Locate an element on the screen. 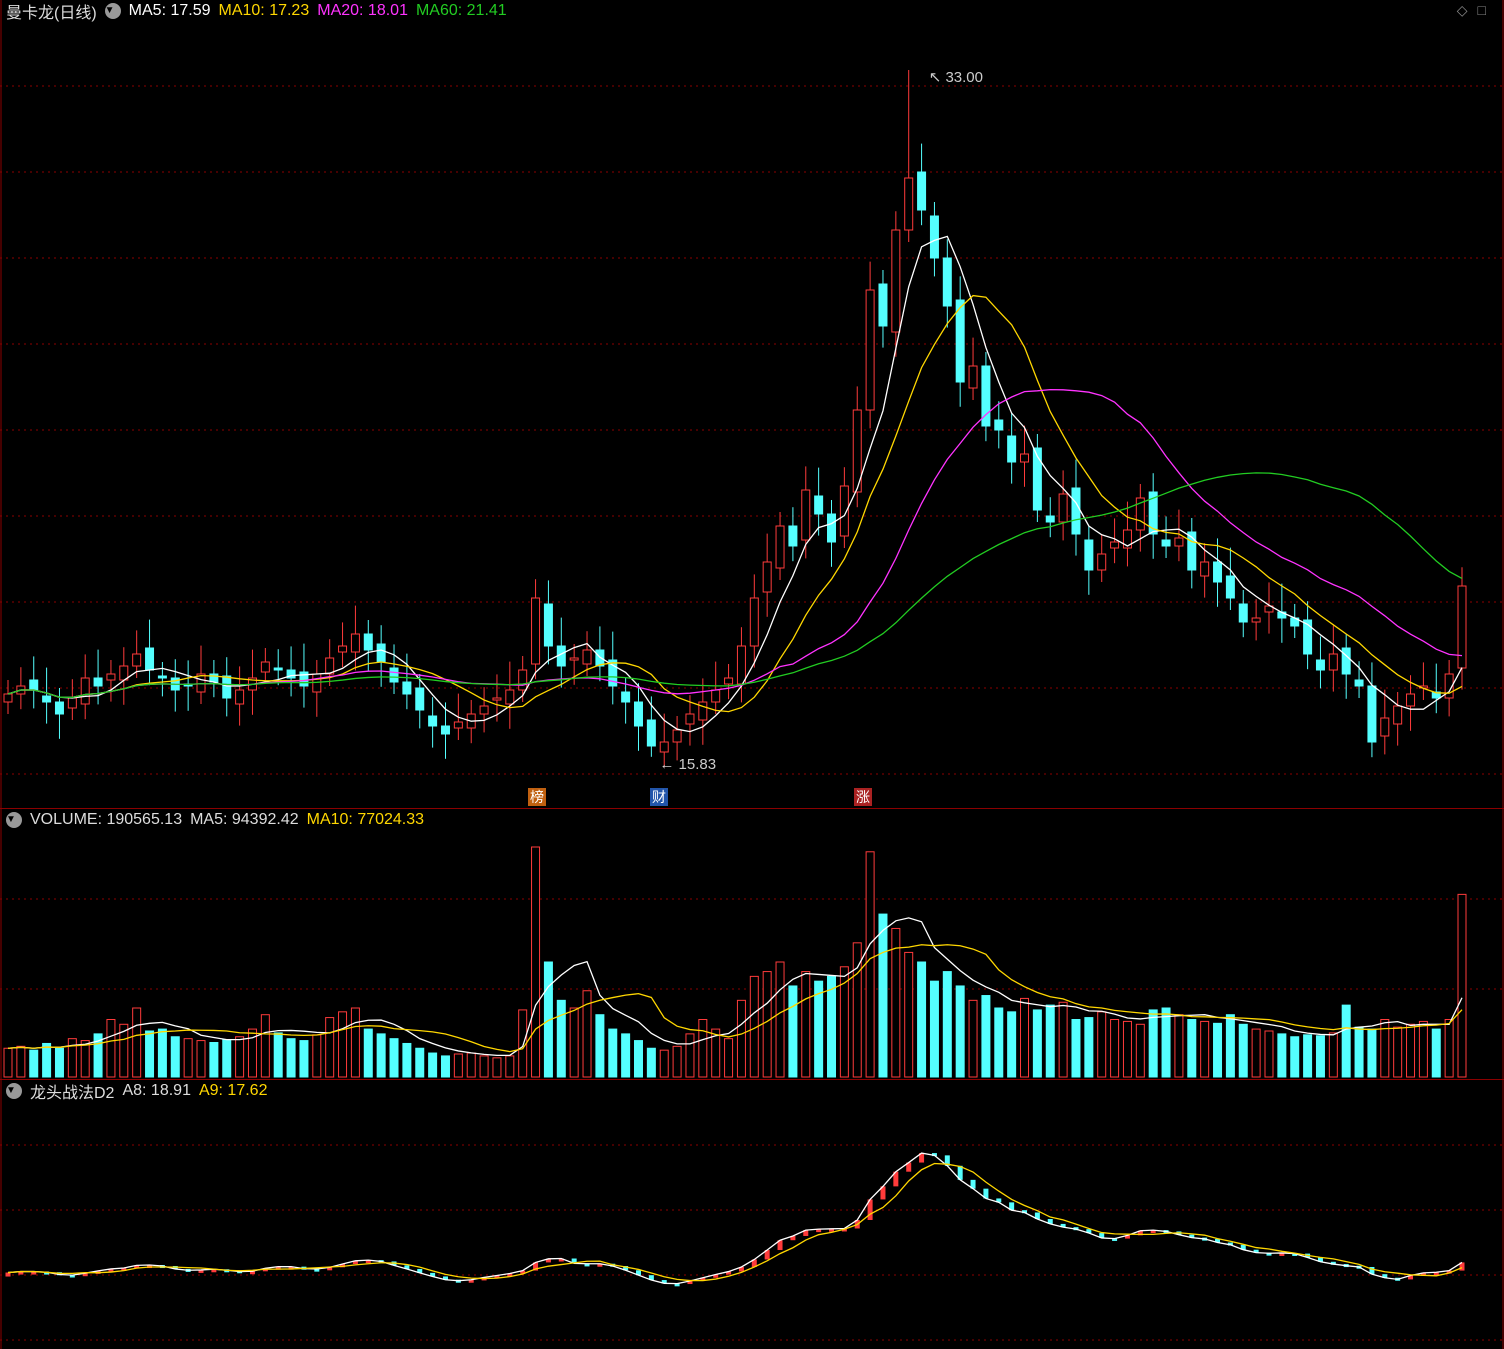 The image size is (1504, 1349). low-price-label: ← 15.83 is located at coordinates (687, 764).